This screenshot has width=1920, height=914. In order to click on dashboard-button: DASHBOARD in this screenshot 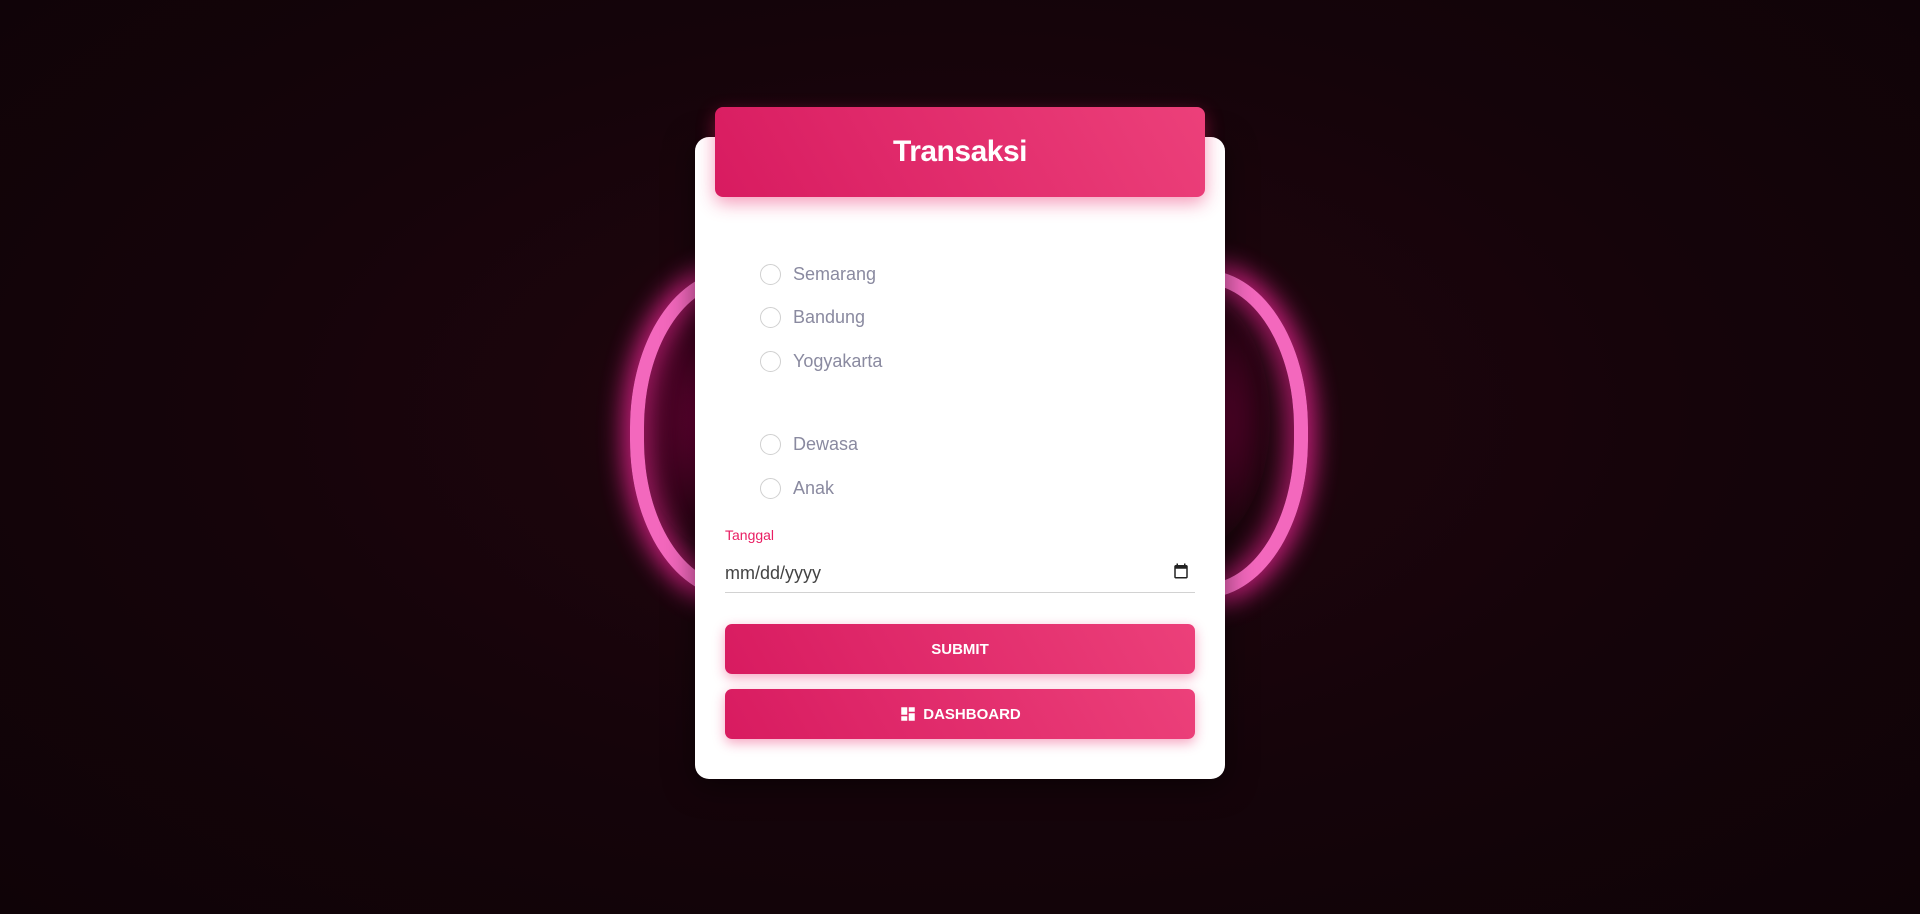, I will do `click(960, 714)`.